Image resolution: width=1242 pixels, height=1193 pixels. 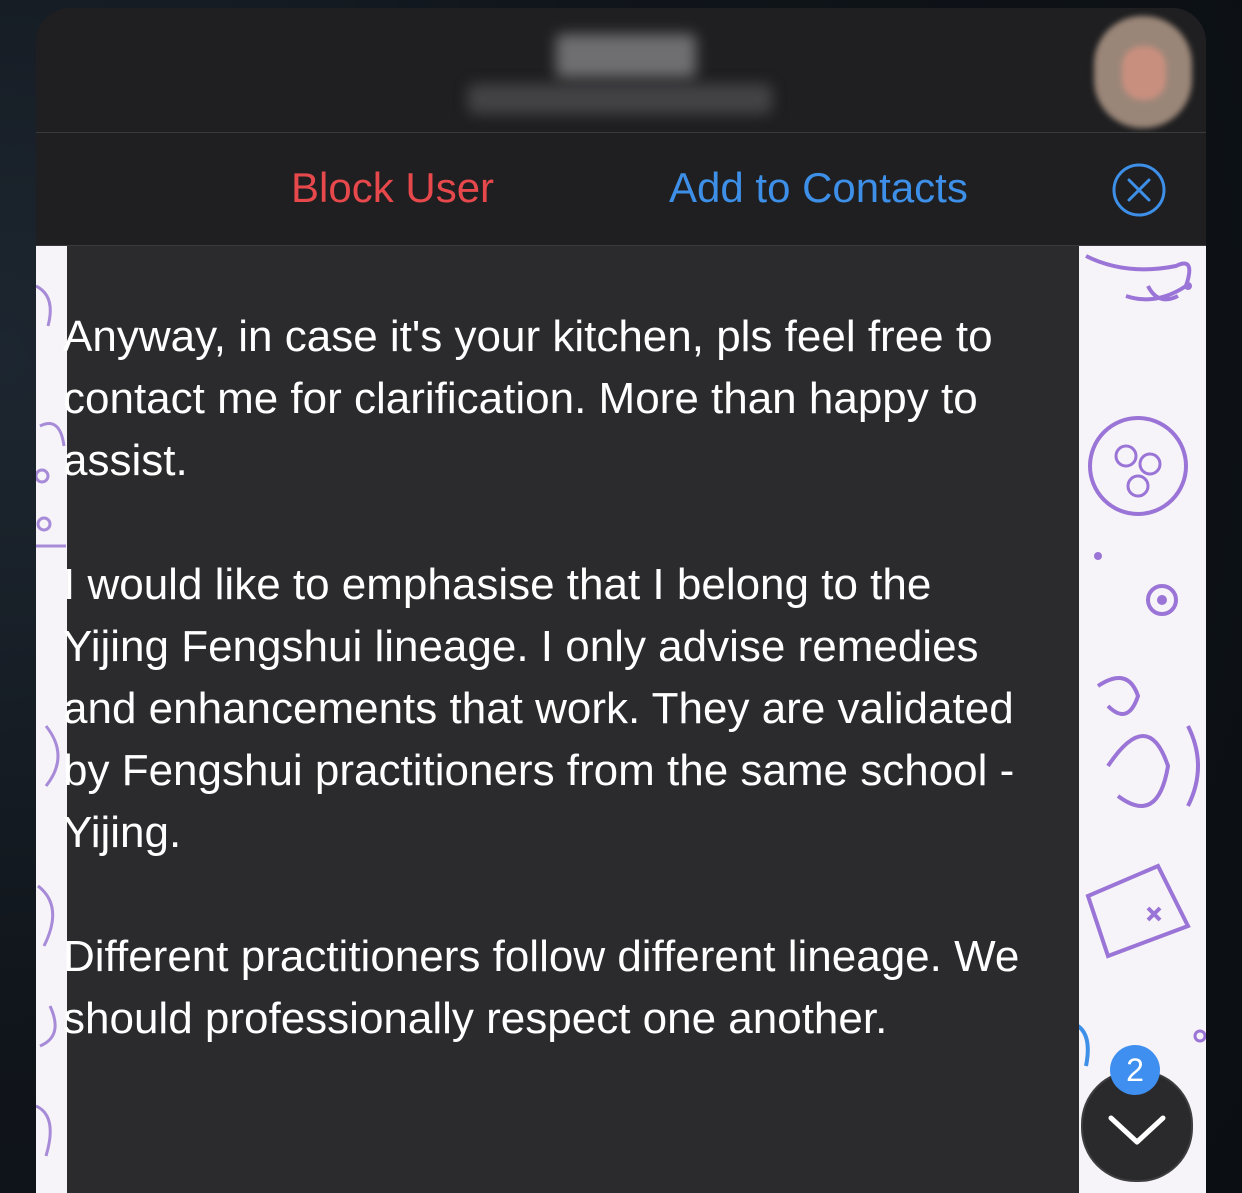 I want to click on contact-name-redacted, so click(x=626, y=56).